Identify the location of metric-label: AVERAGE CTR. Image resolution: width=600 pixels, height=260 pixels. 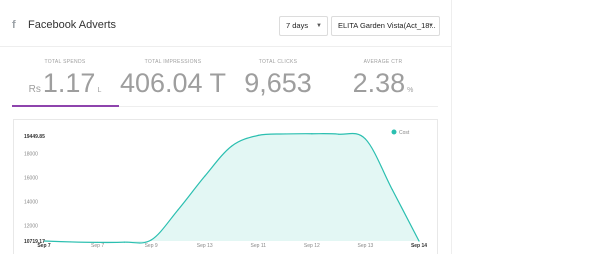
(383, 62).